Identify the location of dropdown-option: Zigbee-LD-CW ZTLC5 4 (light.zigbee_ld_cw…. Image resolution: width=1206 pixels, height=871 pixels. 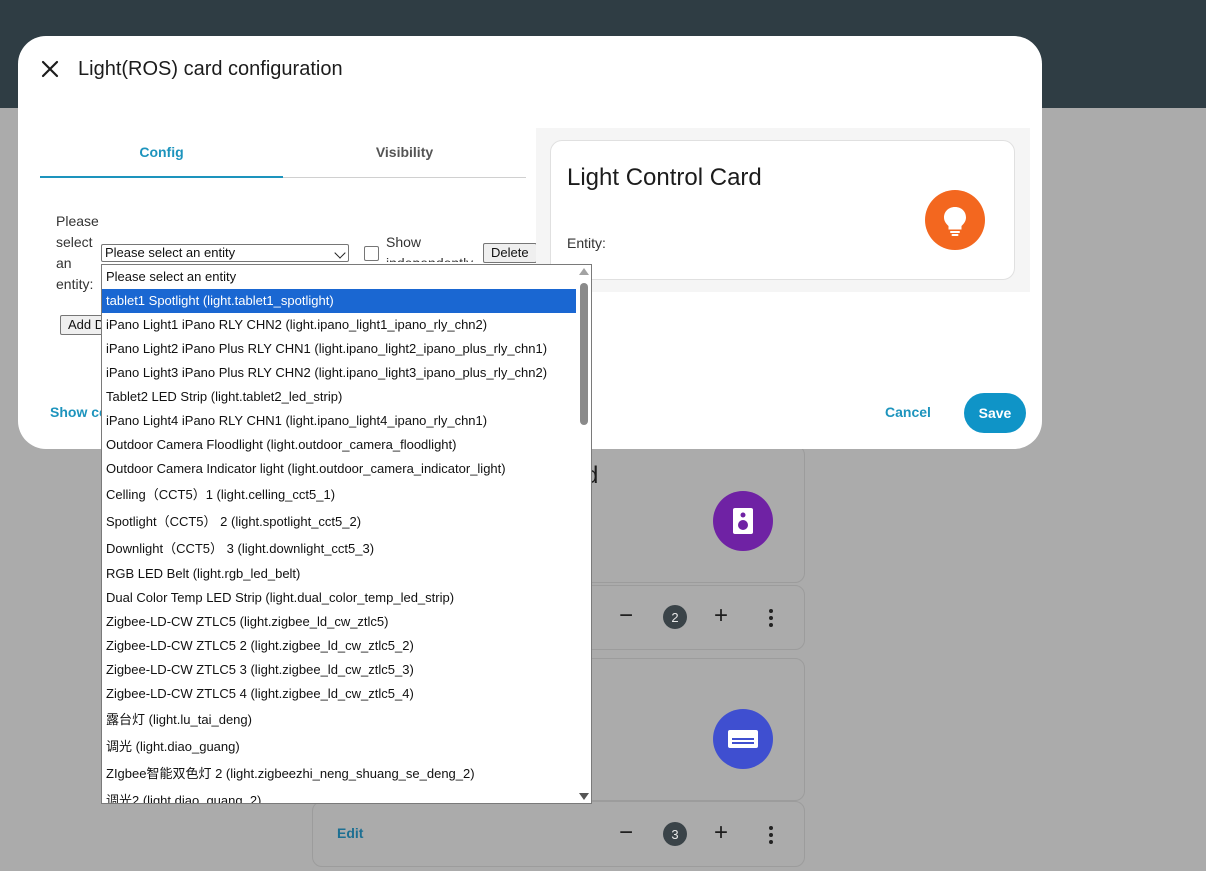
(339, 694).